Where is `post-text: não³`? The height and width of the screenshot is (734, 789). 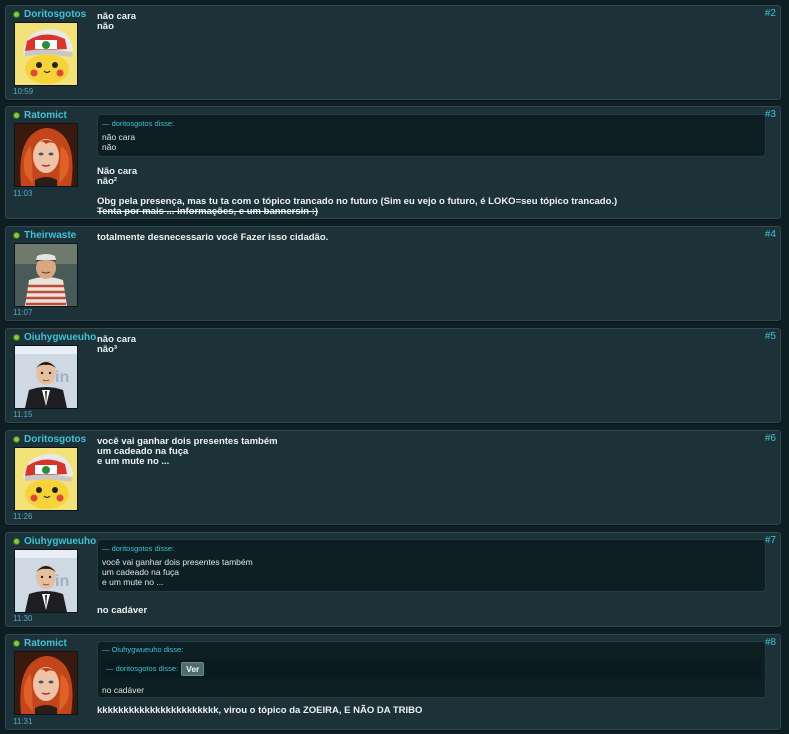
post-text: não³ is located at coordinates (107, 349).